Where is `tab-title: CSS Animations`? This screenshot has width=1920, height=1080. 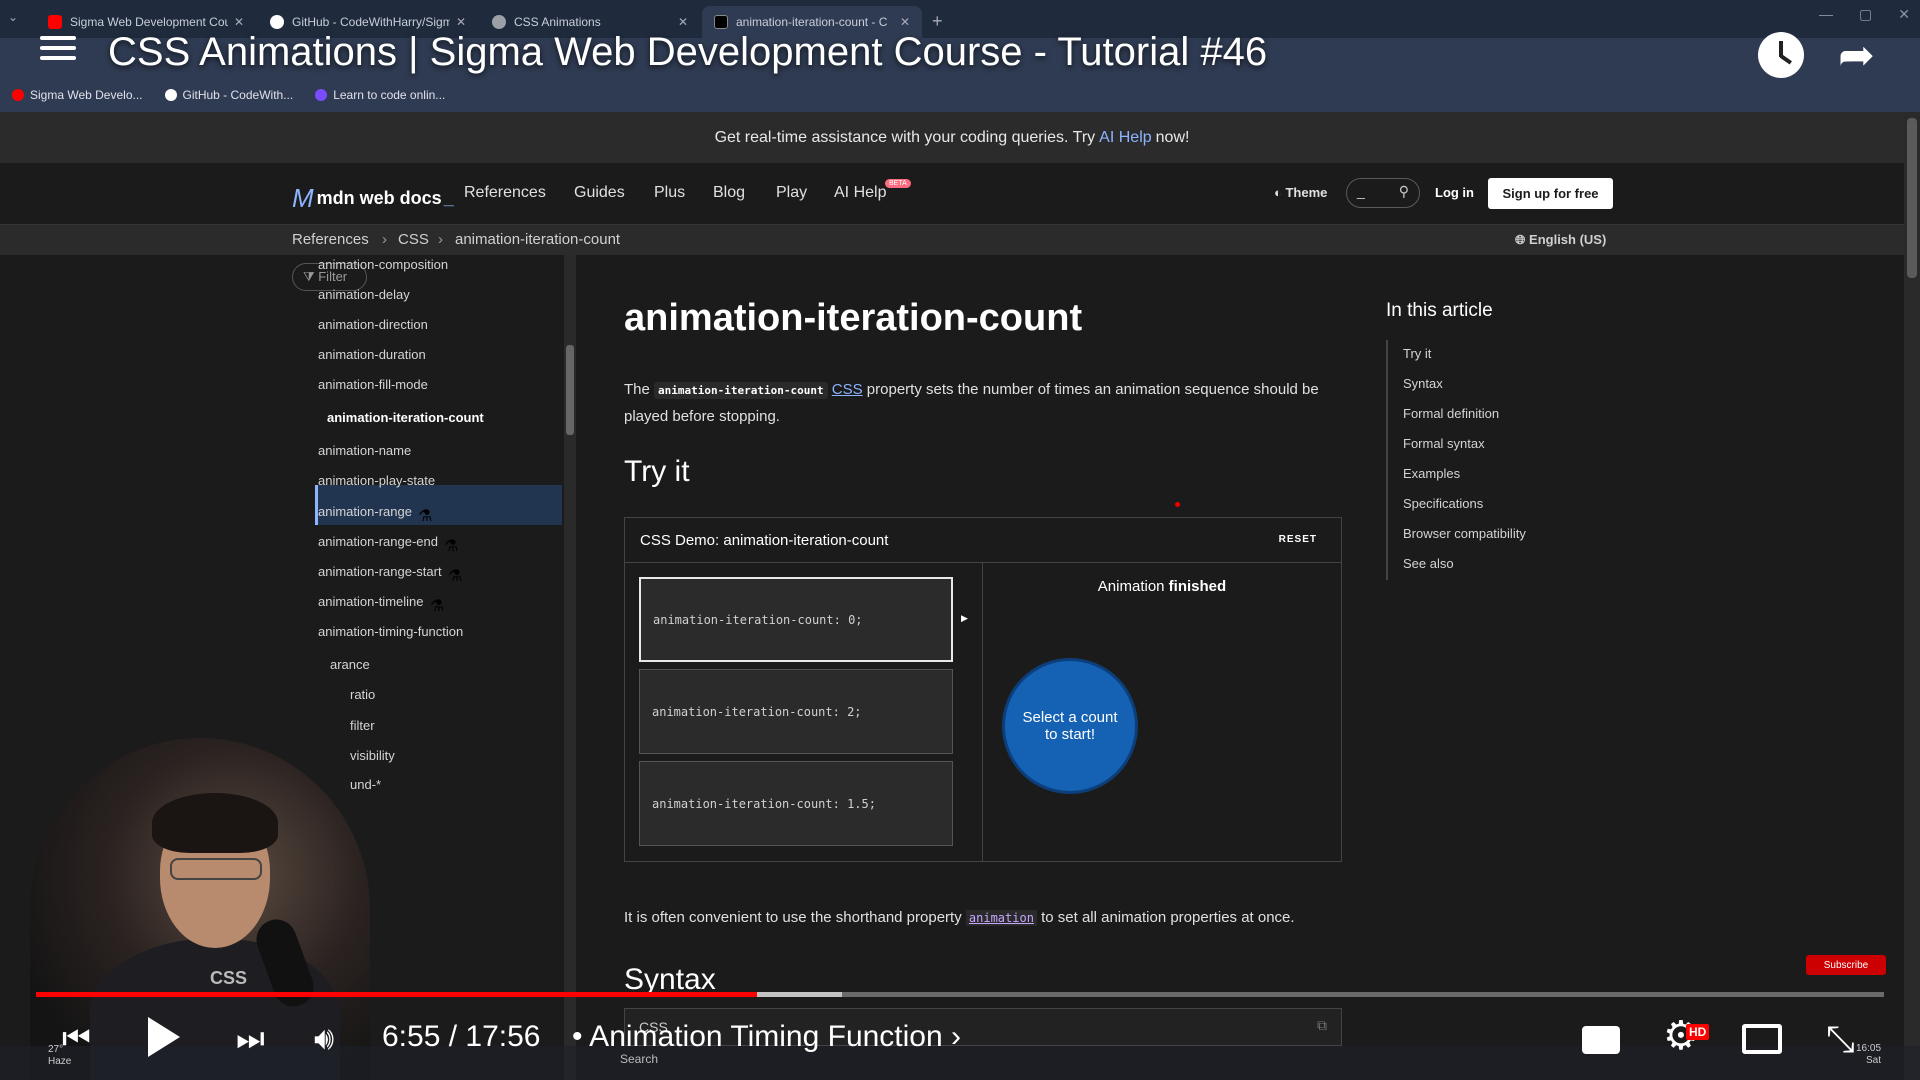 tab-title: CSS Animations is located at coordinates (557, 22).